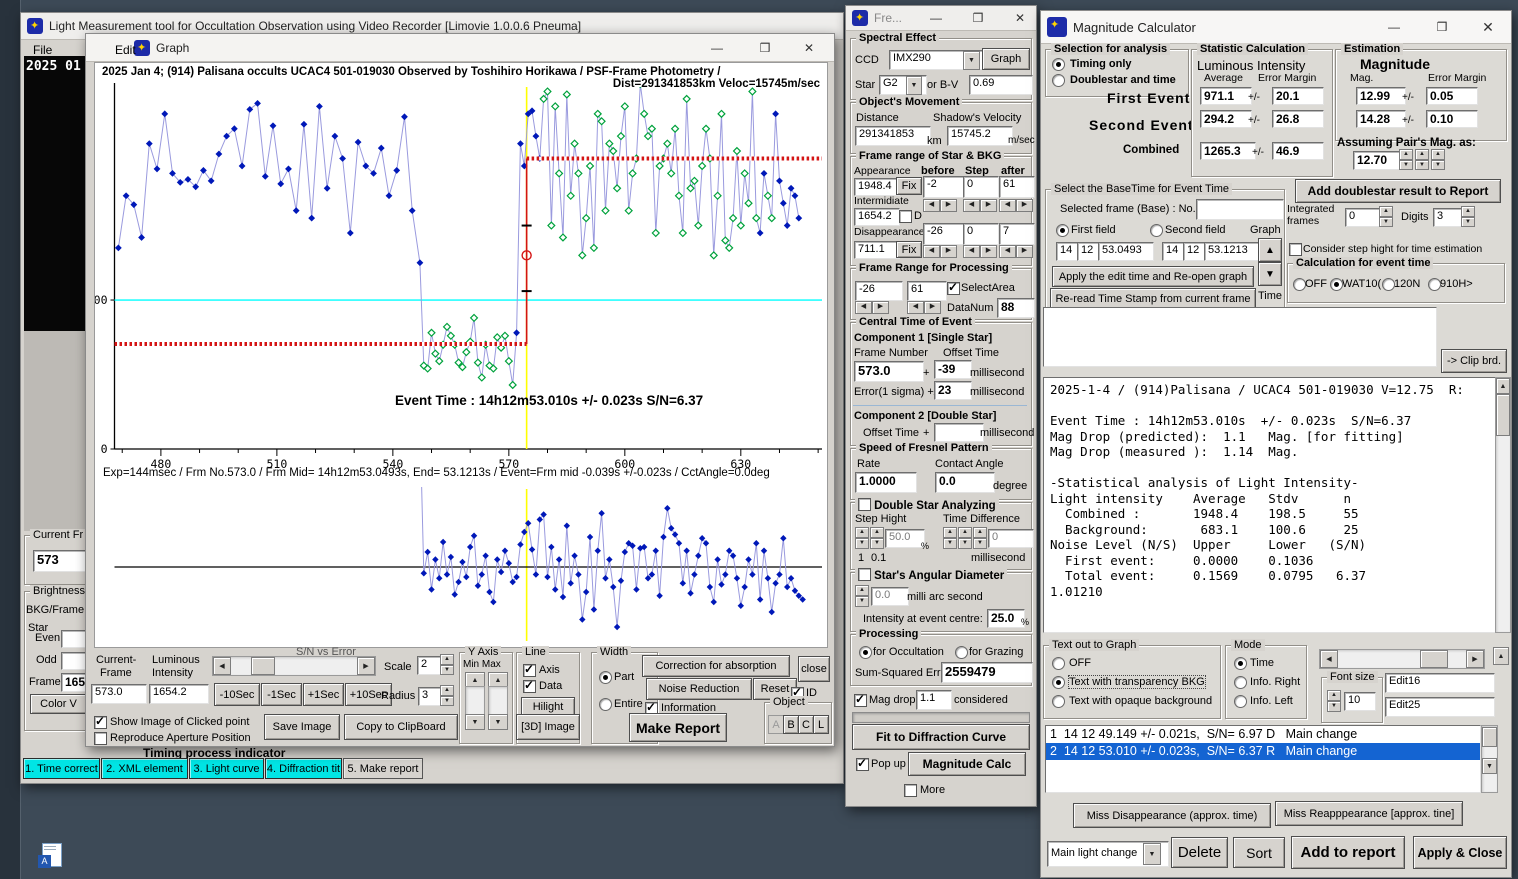 The width and height of the screenshot is (1518, 879). What do you see at coordinates (877, 543) in the screenshot?
I see `sh2-dn: ▼` at bounding box center [877, 543].